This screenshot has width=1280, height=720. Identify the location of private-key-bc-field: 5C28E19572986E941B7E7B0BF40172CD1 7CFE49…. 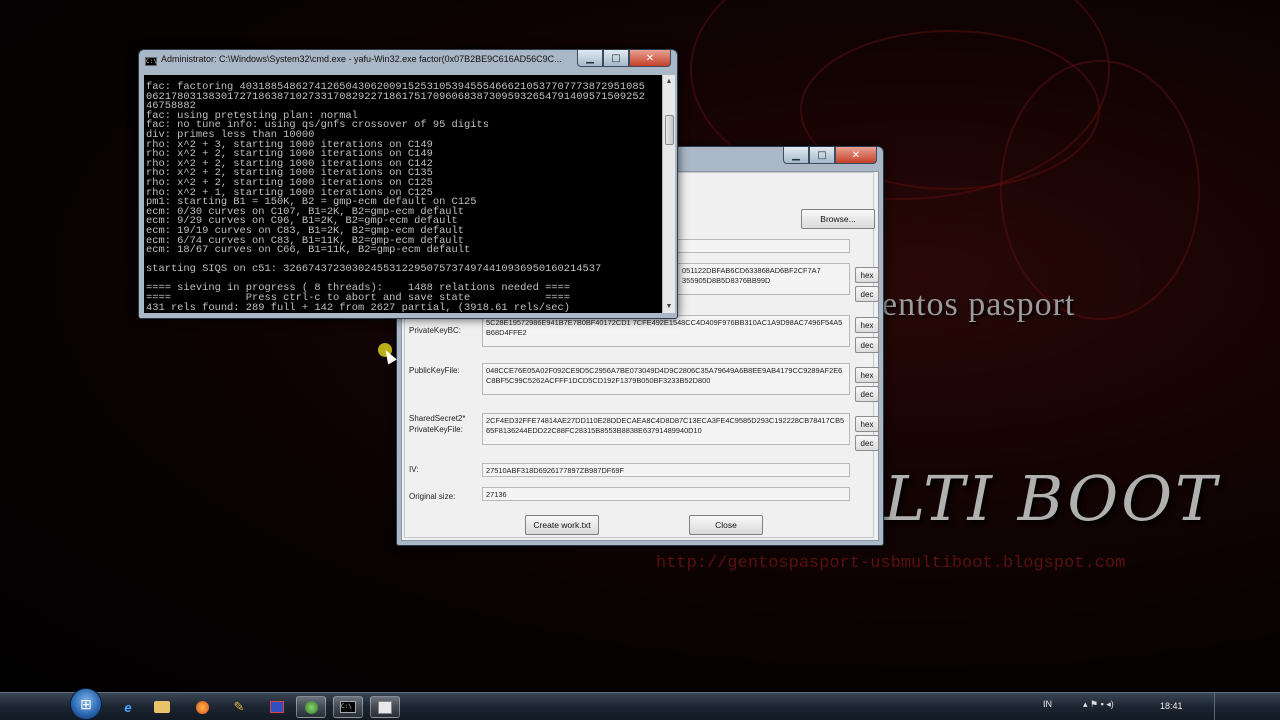
(666, 331).